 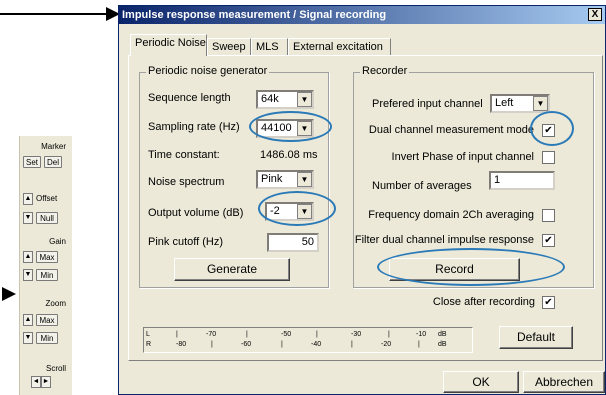 I want to click on time-constant-value: 1486.08 ms, so click(x=289, y=155).